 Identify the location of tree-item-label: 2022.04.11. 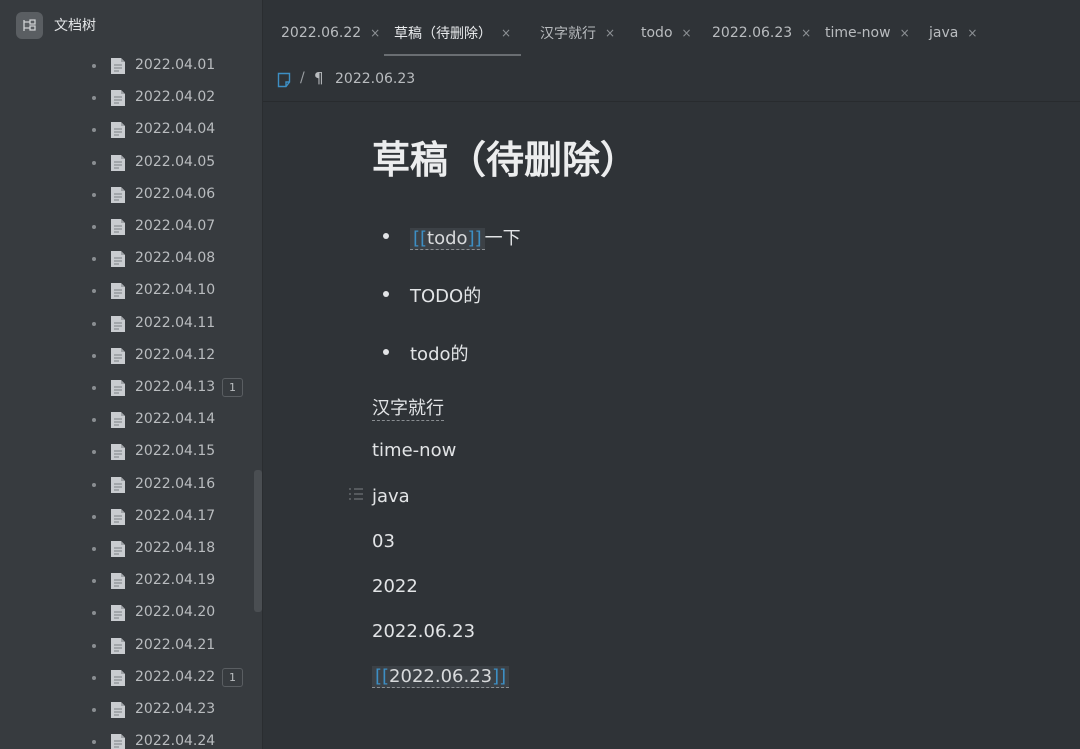
(175, 322).